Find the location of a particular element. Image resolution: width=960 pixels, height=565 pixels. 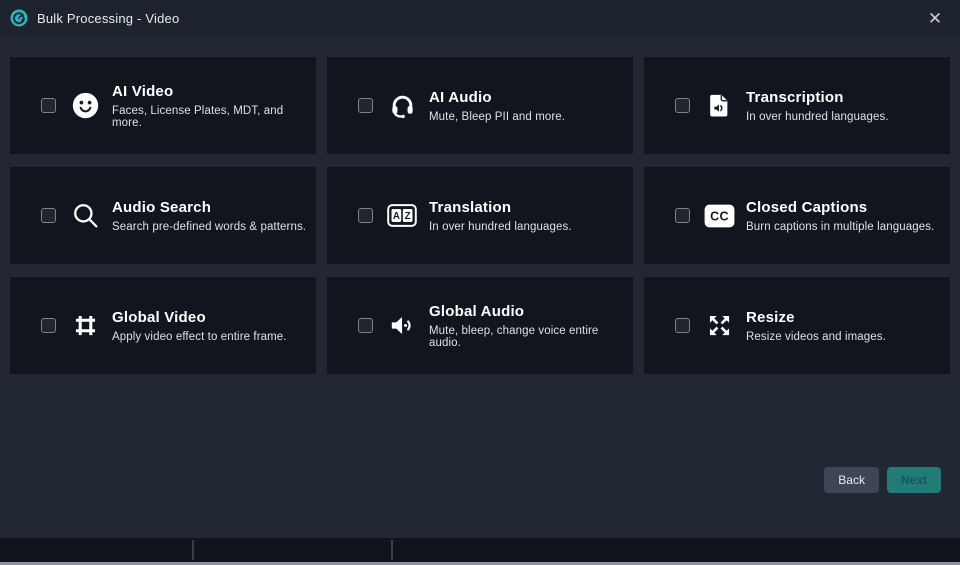

card-description: Apply video effect to entire frame. is located at coordinates (199, 336).